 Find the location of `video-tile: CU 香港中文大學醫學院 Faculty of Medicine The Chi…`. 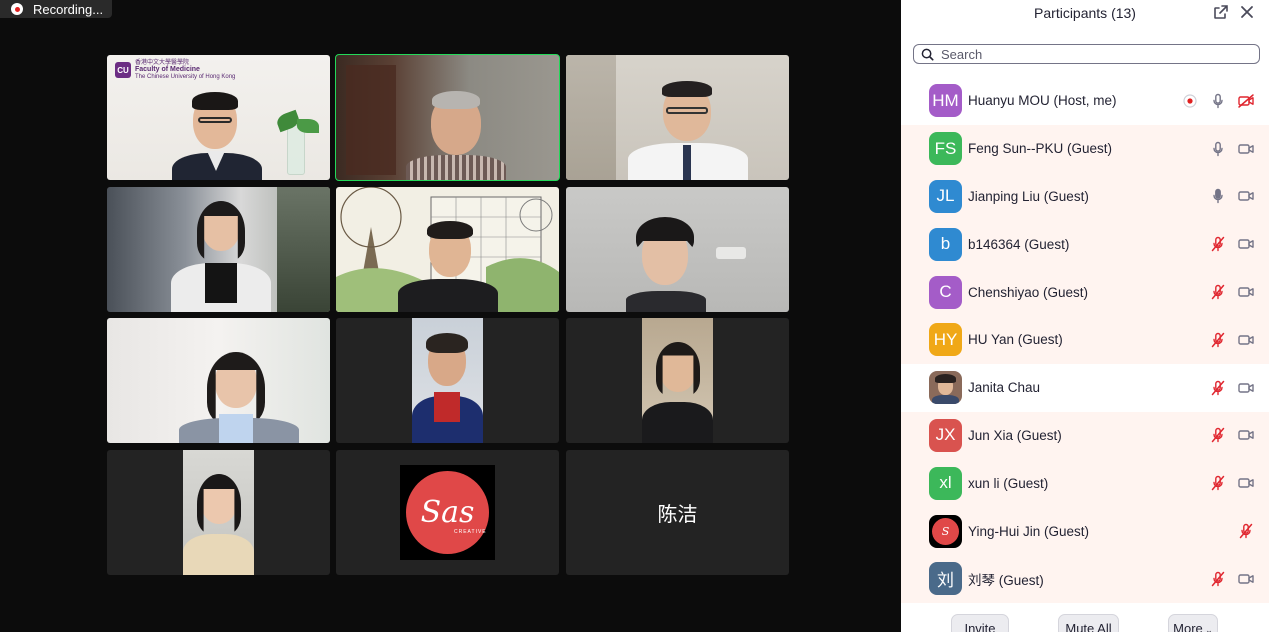

video-tile: CU 香港中文大學醫學院 Faculty of Medicine The Chi… is located at coordinates (218, 117).